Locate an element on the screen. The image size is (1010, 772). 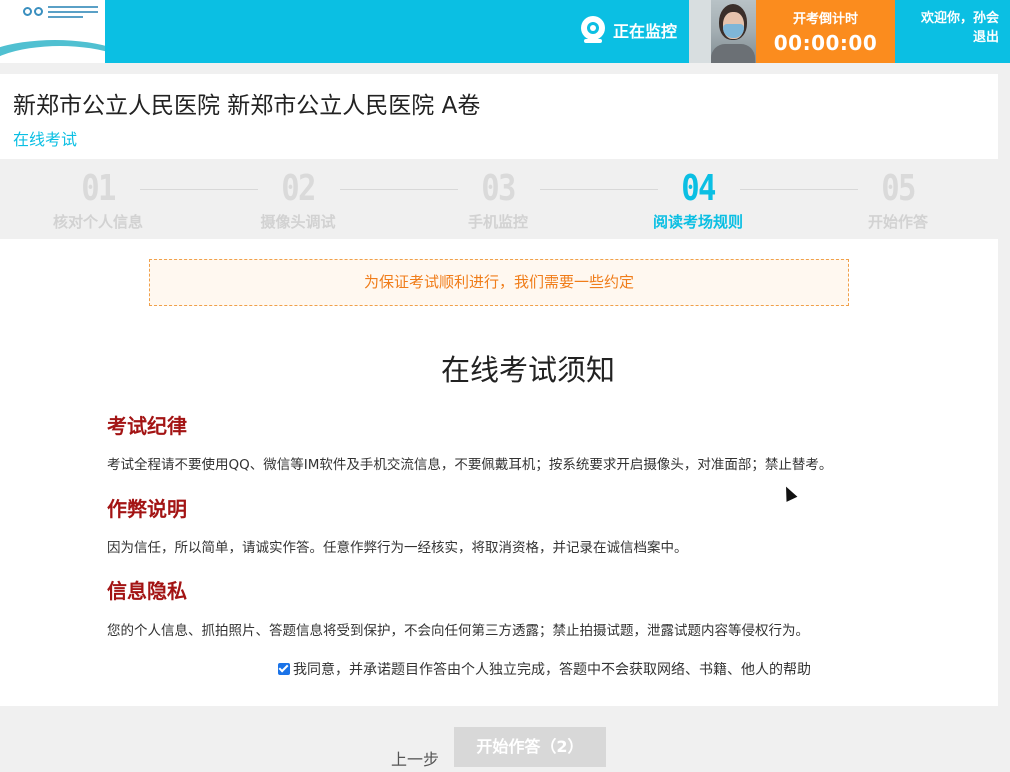
webcam-preview is located at coordinates (722, 31).